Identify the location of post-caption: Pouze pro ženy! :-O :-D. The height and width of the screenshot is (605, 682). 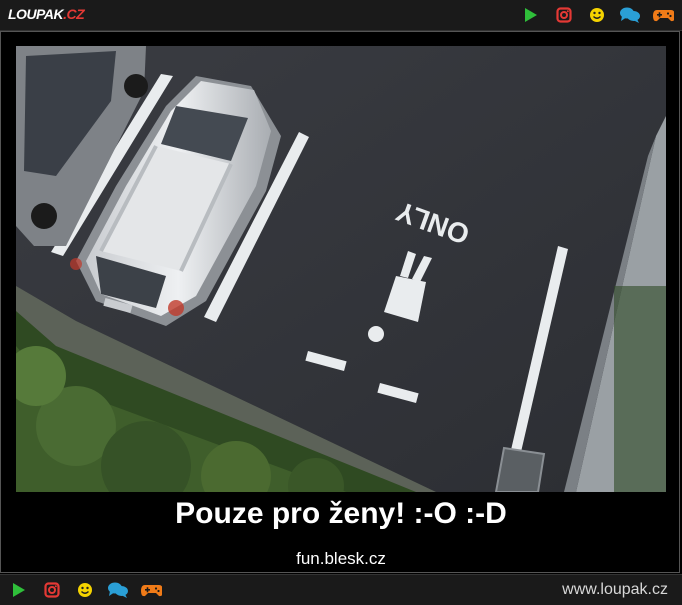
(341, 513).